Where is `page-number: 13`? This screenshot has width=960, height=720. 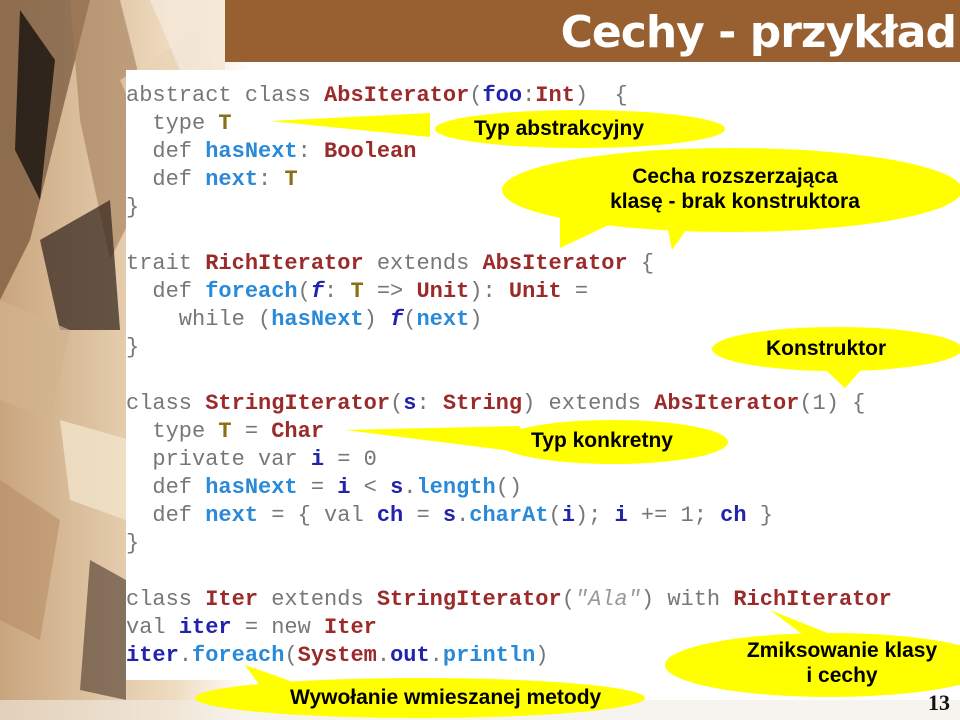 page-number: 13 is located at coordinates (939, 702).